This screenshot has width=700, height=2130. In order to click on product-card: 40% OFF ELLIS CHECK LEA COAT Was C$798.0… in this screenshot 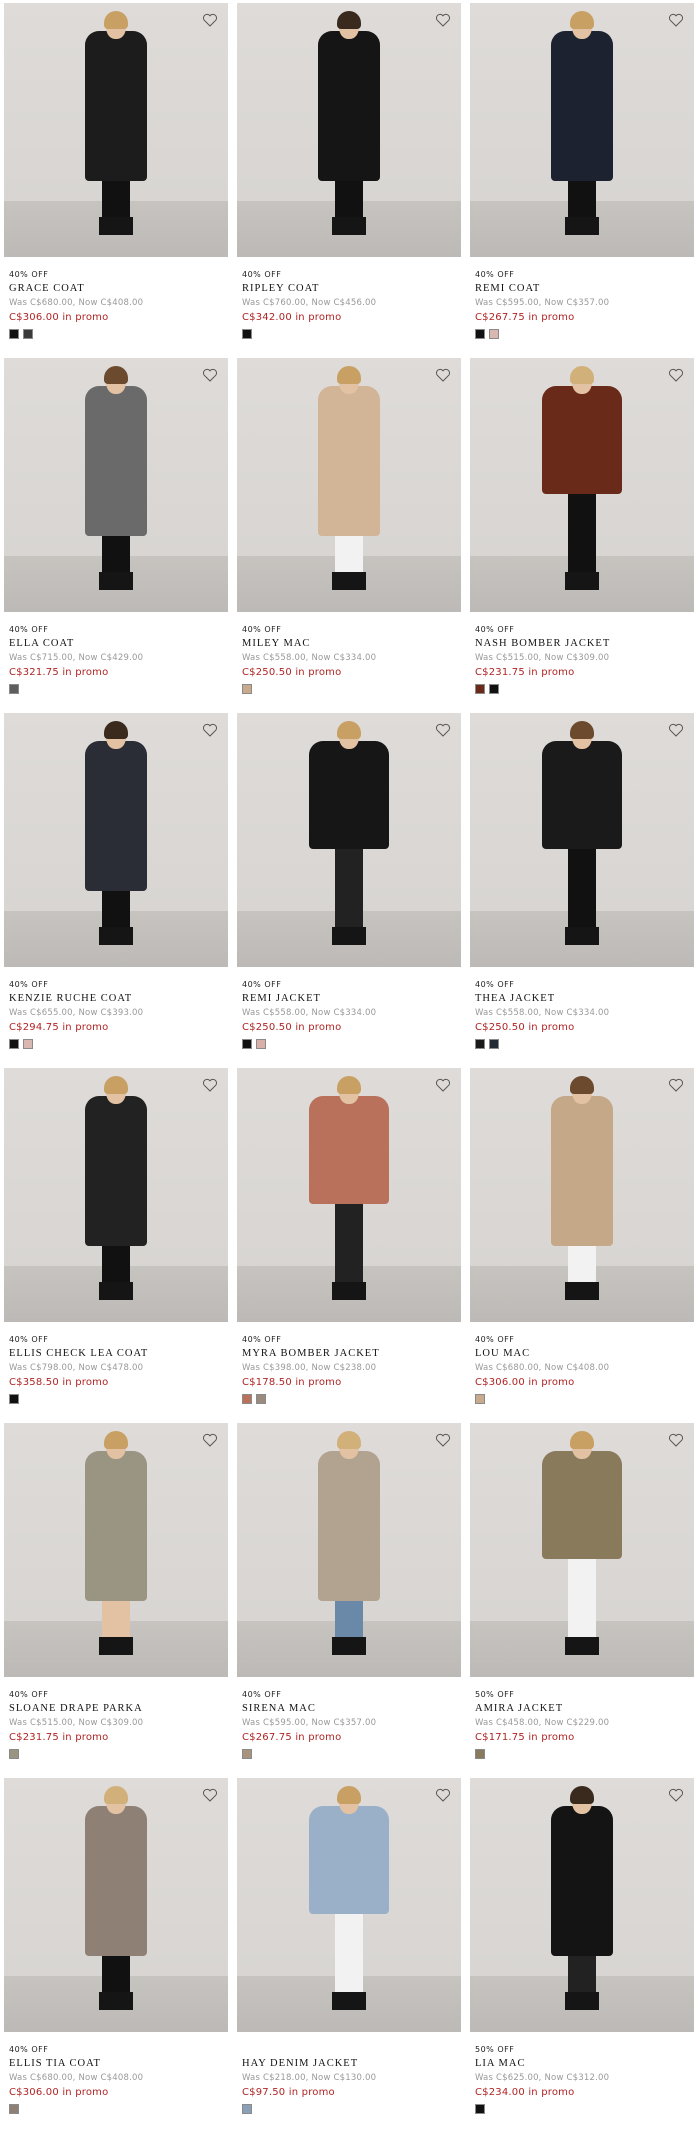, I will do `click(116, 1242)`.